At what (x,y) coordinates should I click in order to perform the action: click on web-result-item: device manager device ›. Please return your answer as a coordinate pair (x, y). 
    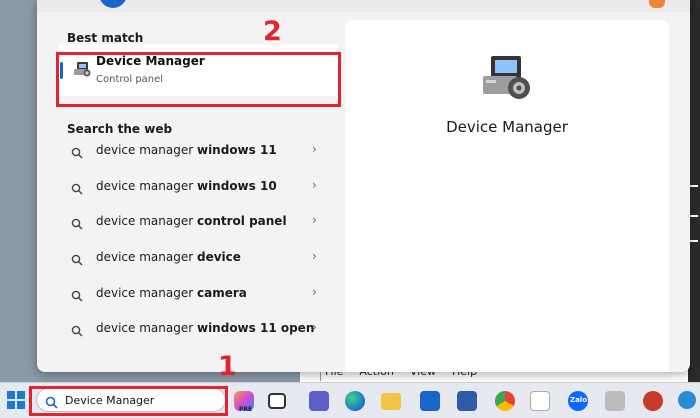
    Looking at the image, I should click on (198, 258).